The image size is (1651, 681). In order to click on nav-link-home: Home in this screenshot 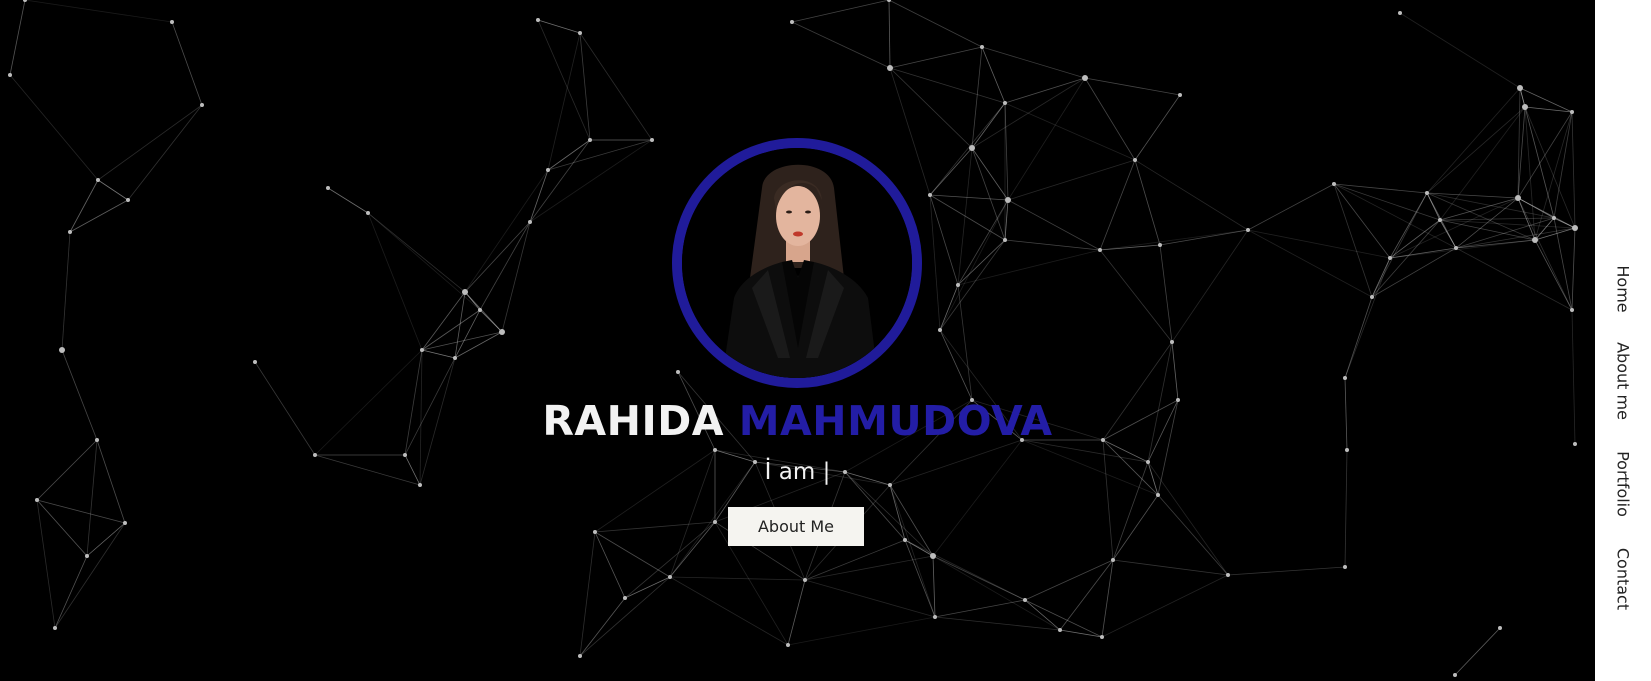, I will do `click(1623, 288)`.